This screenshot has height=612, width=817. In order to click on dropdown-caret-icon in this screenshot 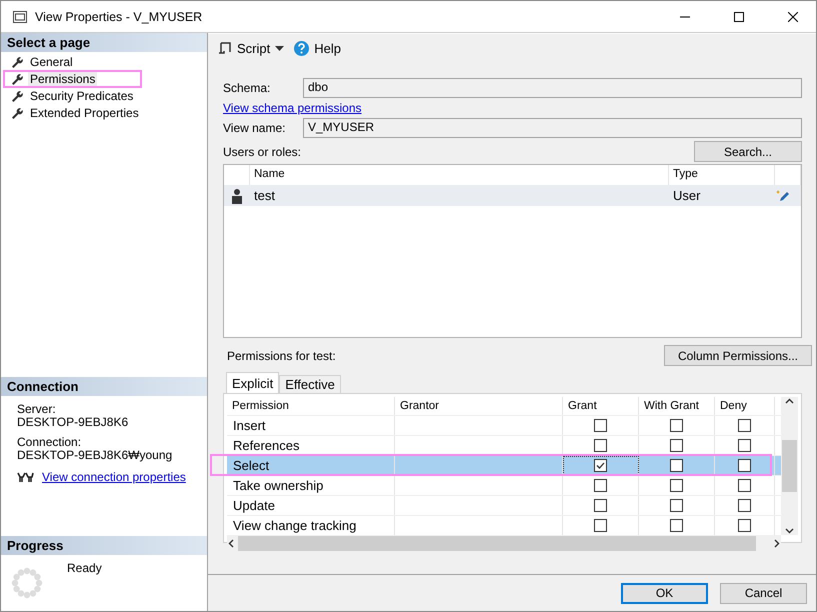, I will do `click(279, 49)`.